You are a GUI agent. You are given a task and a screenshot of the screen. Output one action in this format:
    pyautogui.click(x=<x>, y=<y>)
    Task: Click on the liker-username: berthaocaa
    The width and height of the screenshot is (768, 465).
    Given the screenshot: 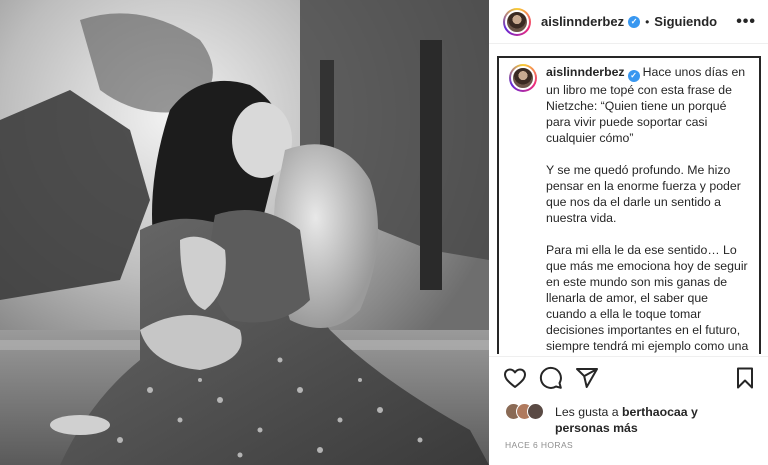 What is the action you would take?
    pyautogui.click(x=655, y=412)
    